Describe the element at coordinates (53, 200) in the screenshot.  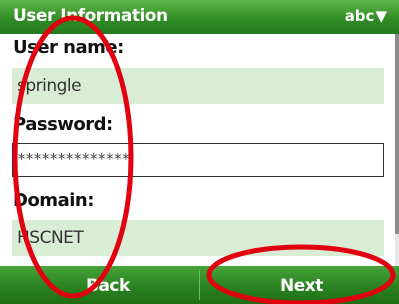
I see `domain-label: Domain:` at that location.